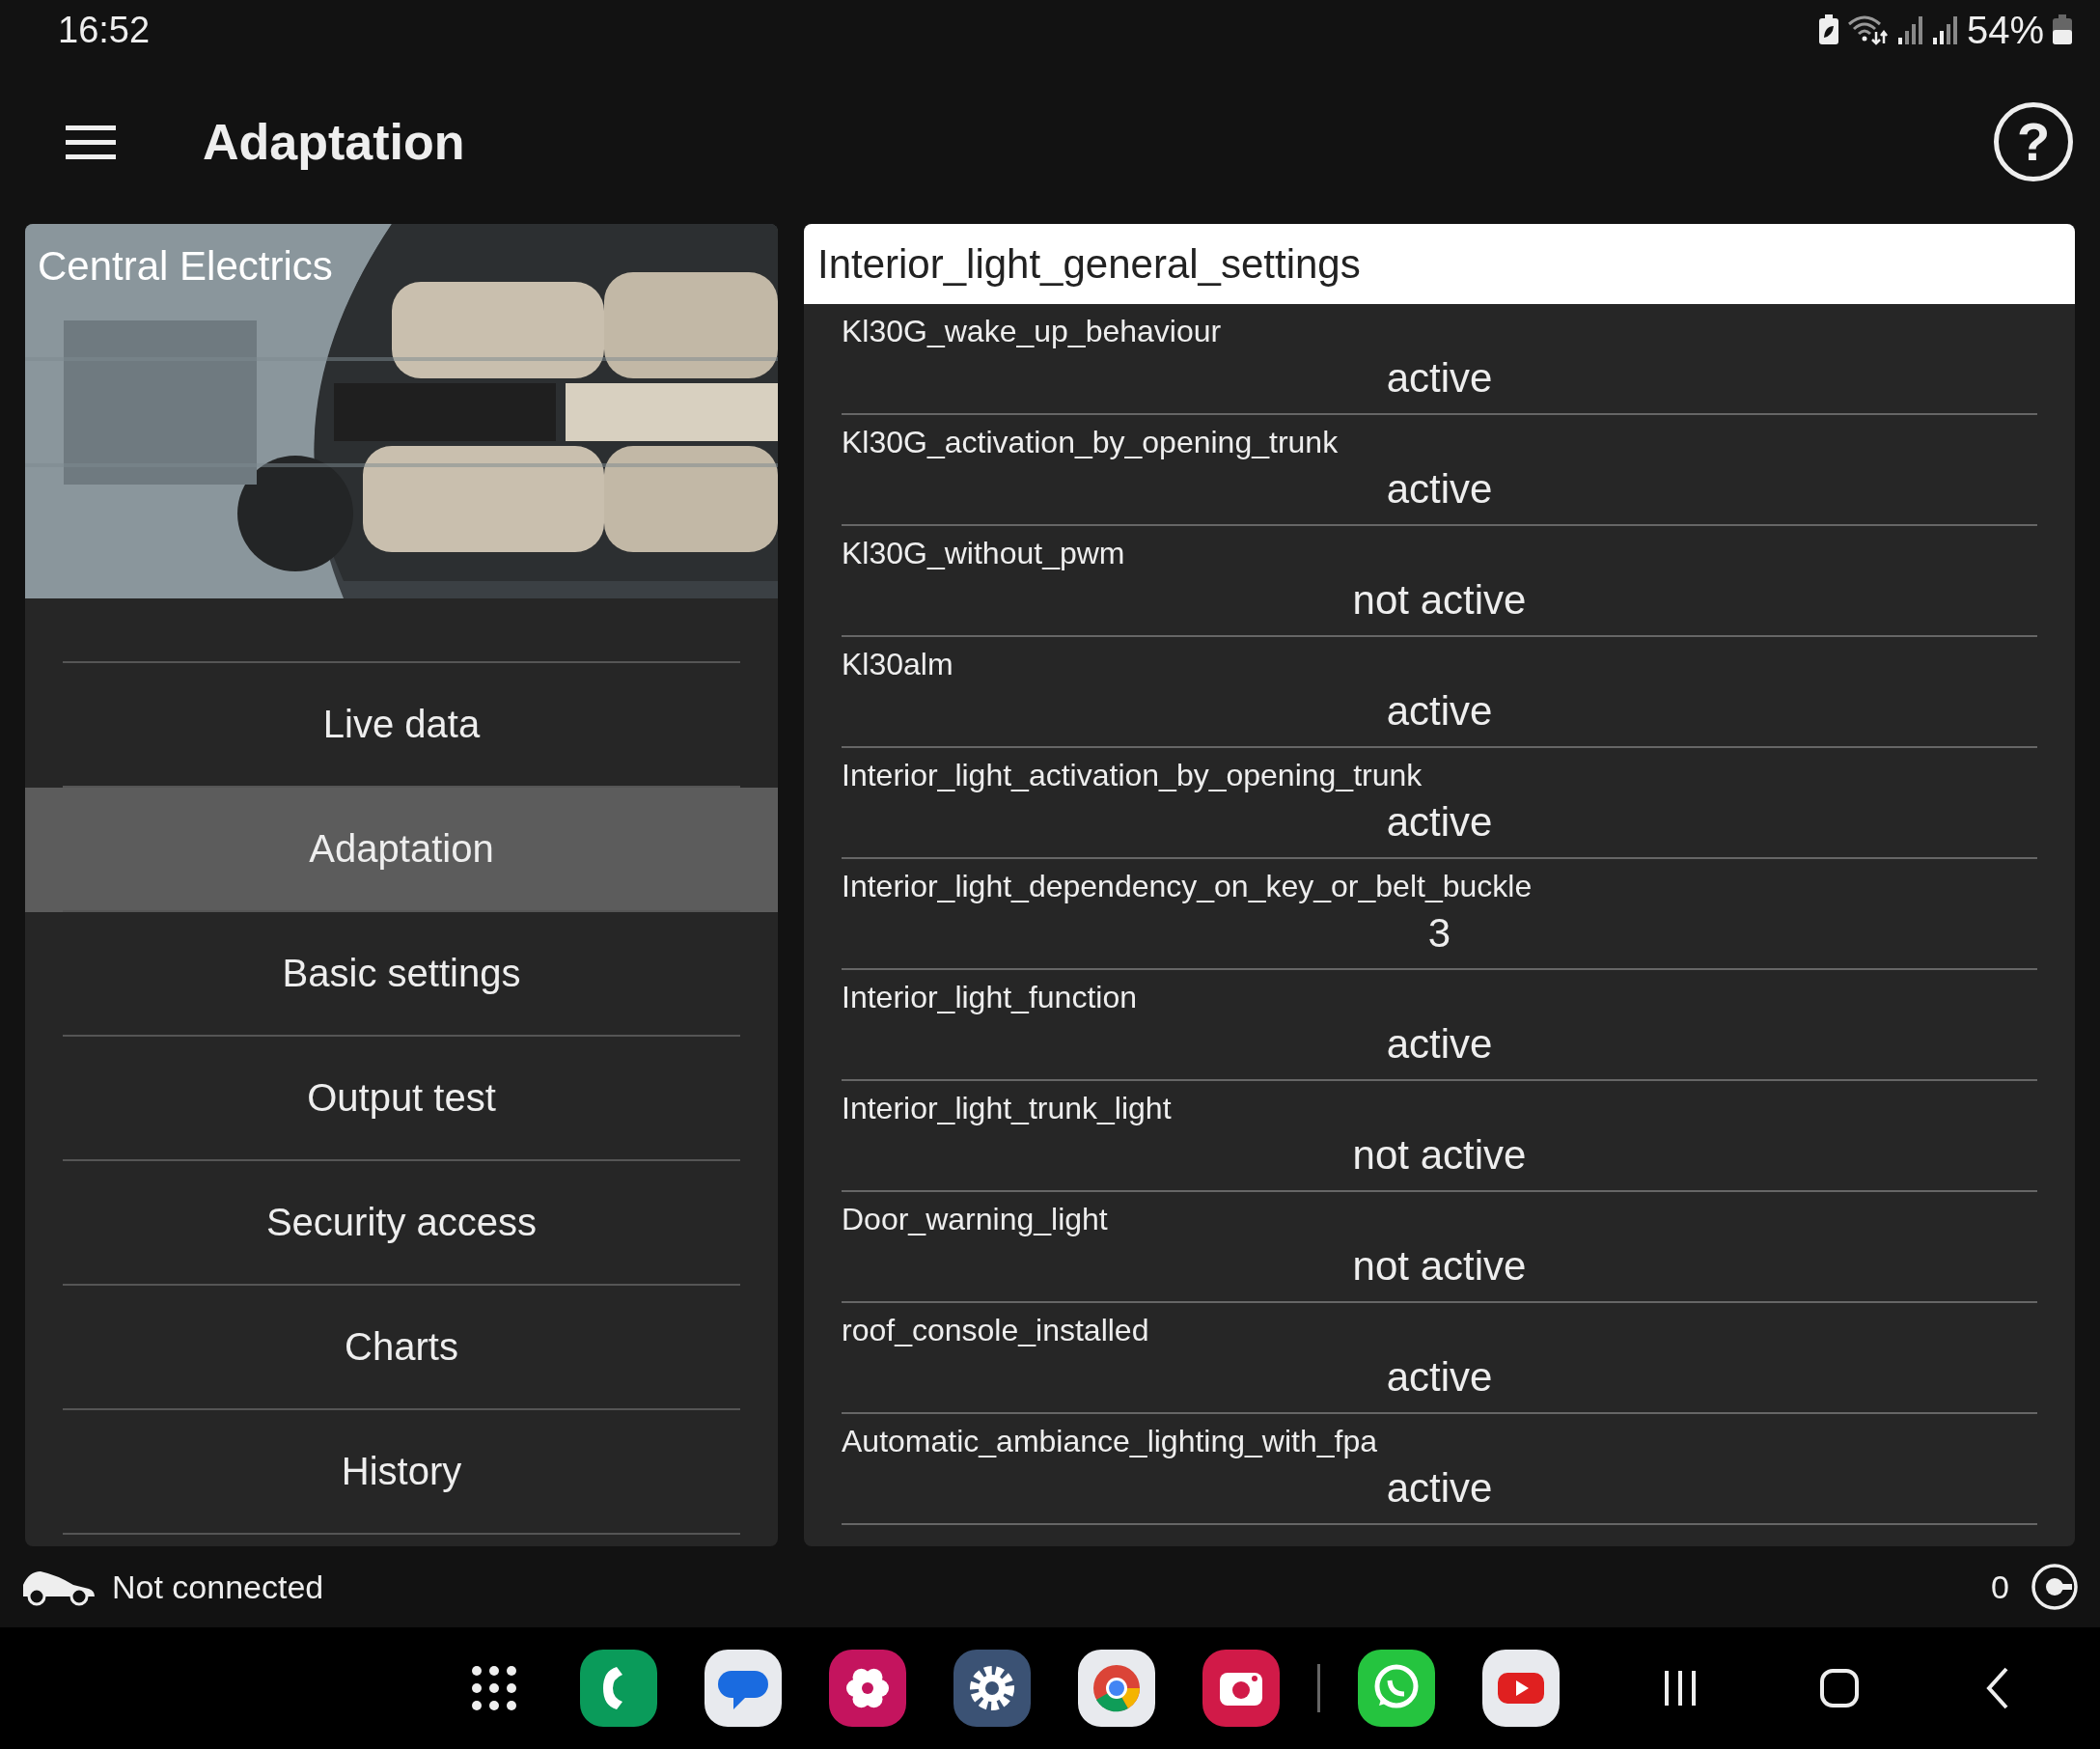 Image resolution: width=2100 pixels, height=1749 pixels. Describe the element at coordinates (91, 142) in the screenshot. I see `menu-button` at that location.